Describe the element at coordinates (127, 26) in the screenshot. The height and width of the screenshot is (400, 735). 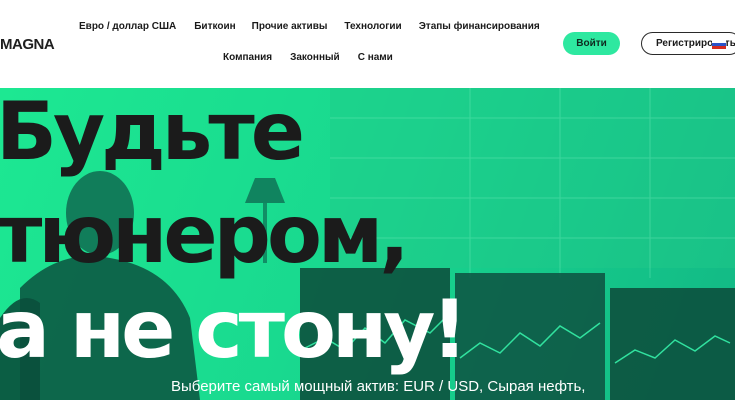
I see `nav-link-eurusd: Евро / доллар США` at that location.